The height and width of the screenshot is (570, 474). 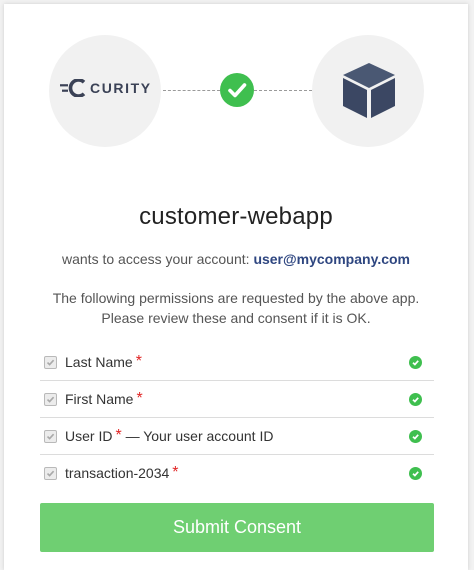 What do you see at coordinates (191, 90) in the screenshot?
I see `connector-left` at bounding box center [191, 90].